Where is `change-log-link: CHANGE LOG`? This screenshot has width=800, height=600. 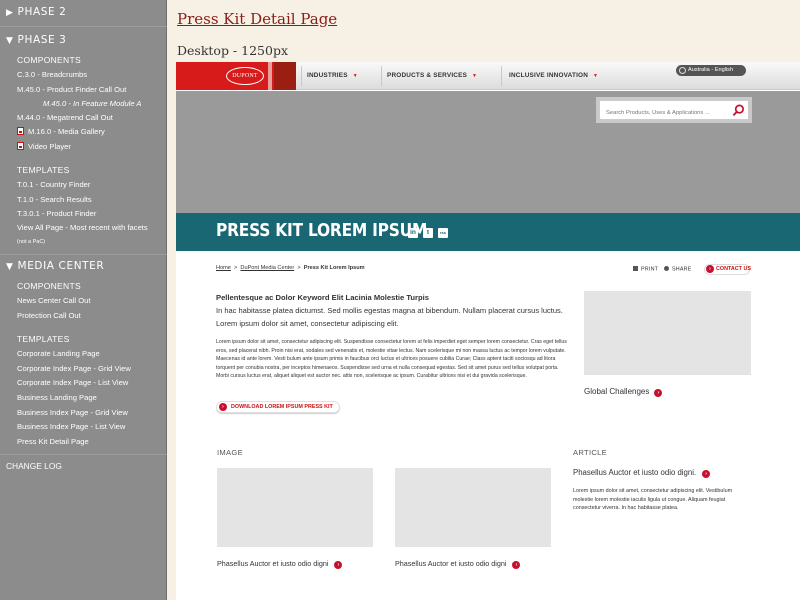
change-log-link: CHANGE LOG is located at coordinates (34, 466).